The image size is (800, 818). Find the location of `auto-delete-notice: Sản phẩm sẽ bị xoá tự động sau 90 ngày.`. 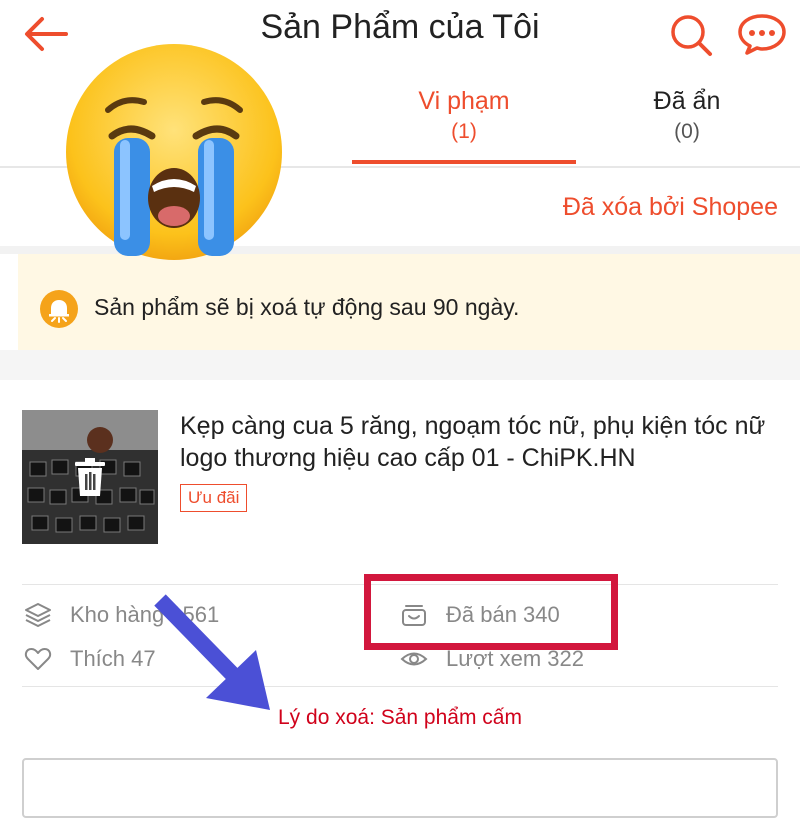

auto-delete-notice: Sản phẩm sẽ bị xoá tự động sau 90 ngày. is located at coordinates (409, 302).